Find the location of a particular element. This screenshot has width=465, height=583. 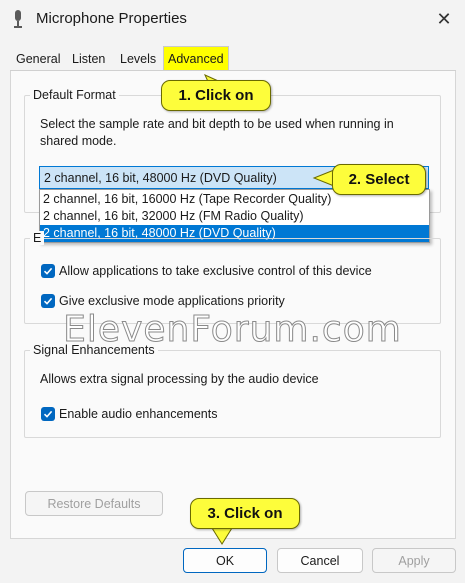

callout-click-ok: 3. Click on is located at coordinates (245, 513).